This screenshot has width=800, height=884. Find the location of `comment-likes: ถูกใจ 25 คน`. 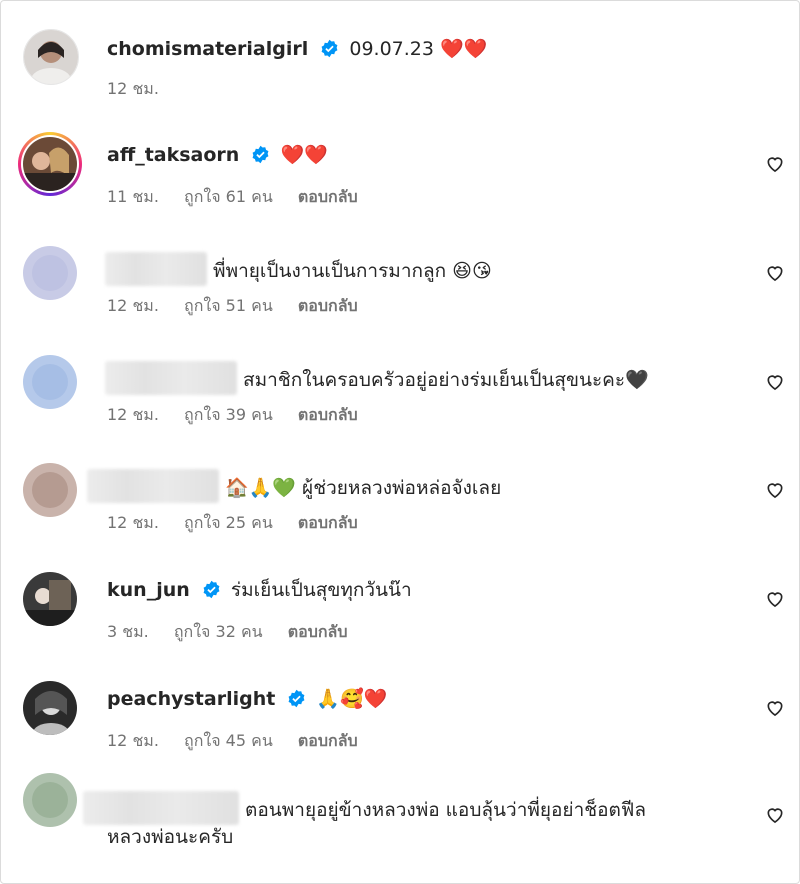

comment-likes: ถูกใจ 25 คน is located at coordinates (228, 522).